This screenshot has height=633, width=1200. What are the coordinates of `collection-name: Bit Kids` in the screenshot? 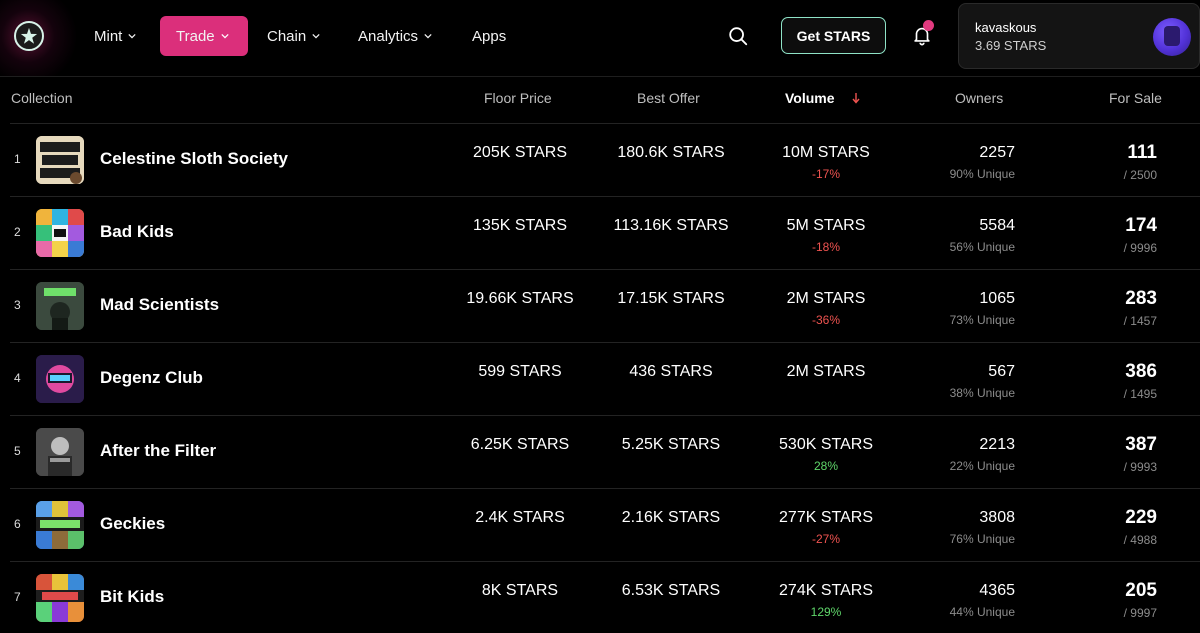 It's located at (132, 597).